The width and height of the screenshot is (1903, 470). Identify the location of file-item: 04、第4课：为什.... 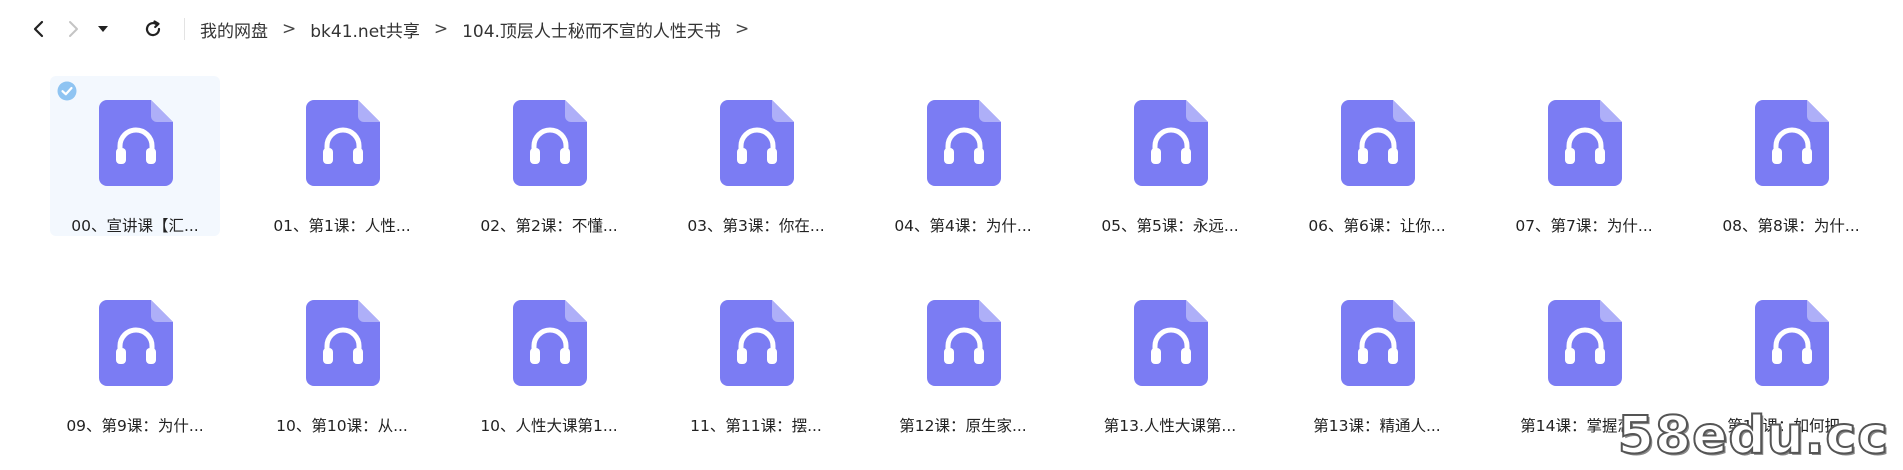
(963, 156).